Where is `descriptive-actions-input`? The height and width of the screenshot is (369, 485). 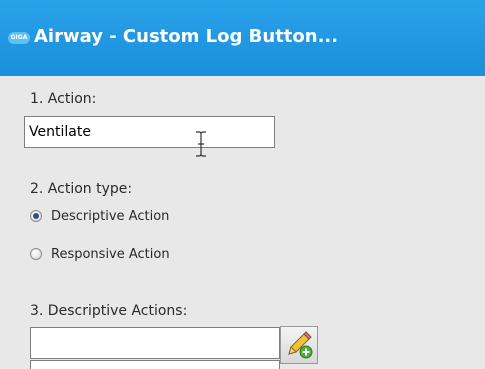 descriptive-actions-input is located at coordinates (155, 343).